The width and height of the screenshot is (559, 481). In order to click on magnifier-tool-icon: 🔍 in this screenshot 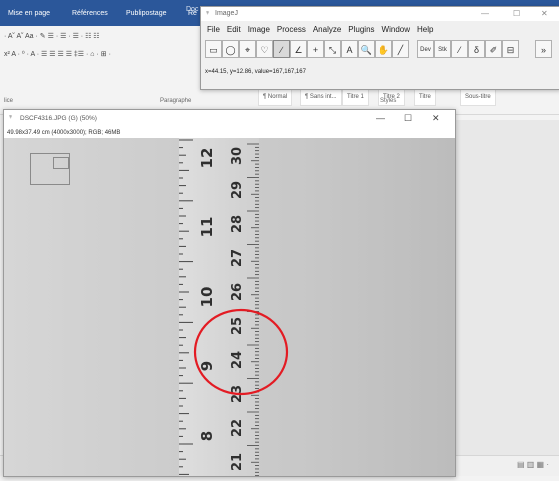, I will do `click(366, 49)`.